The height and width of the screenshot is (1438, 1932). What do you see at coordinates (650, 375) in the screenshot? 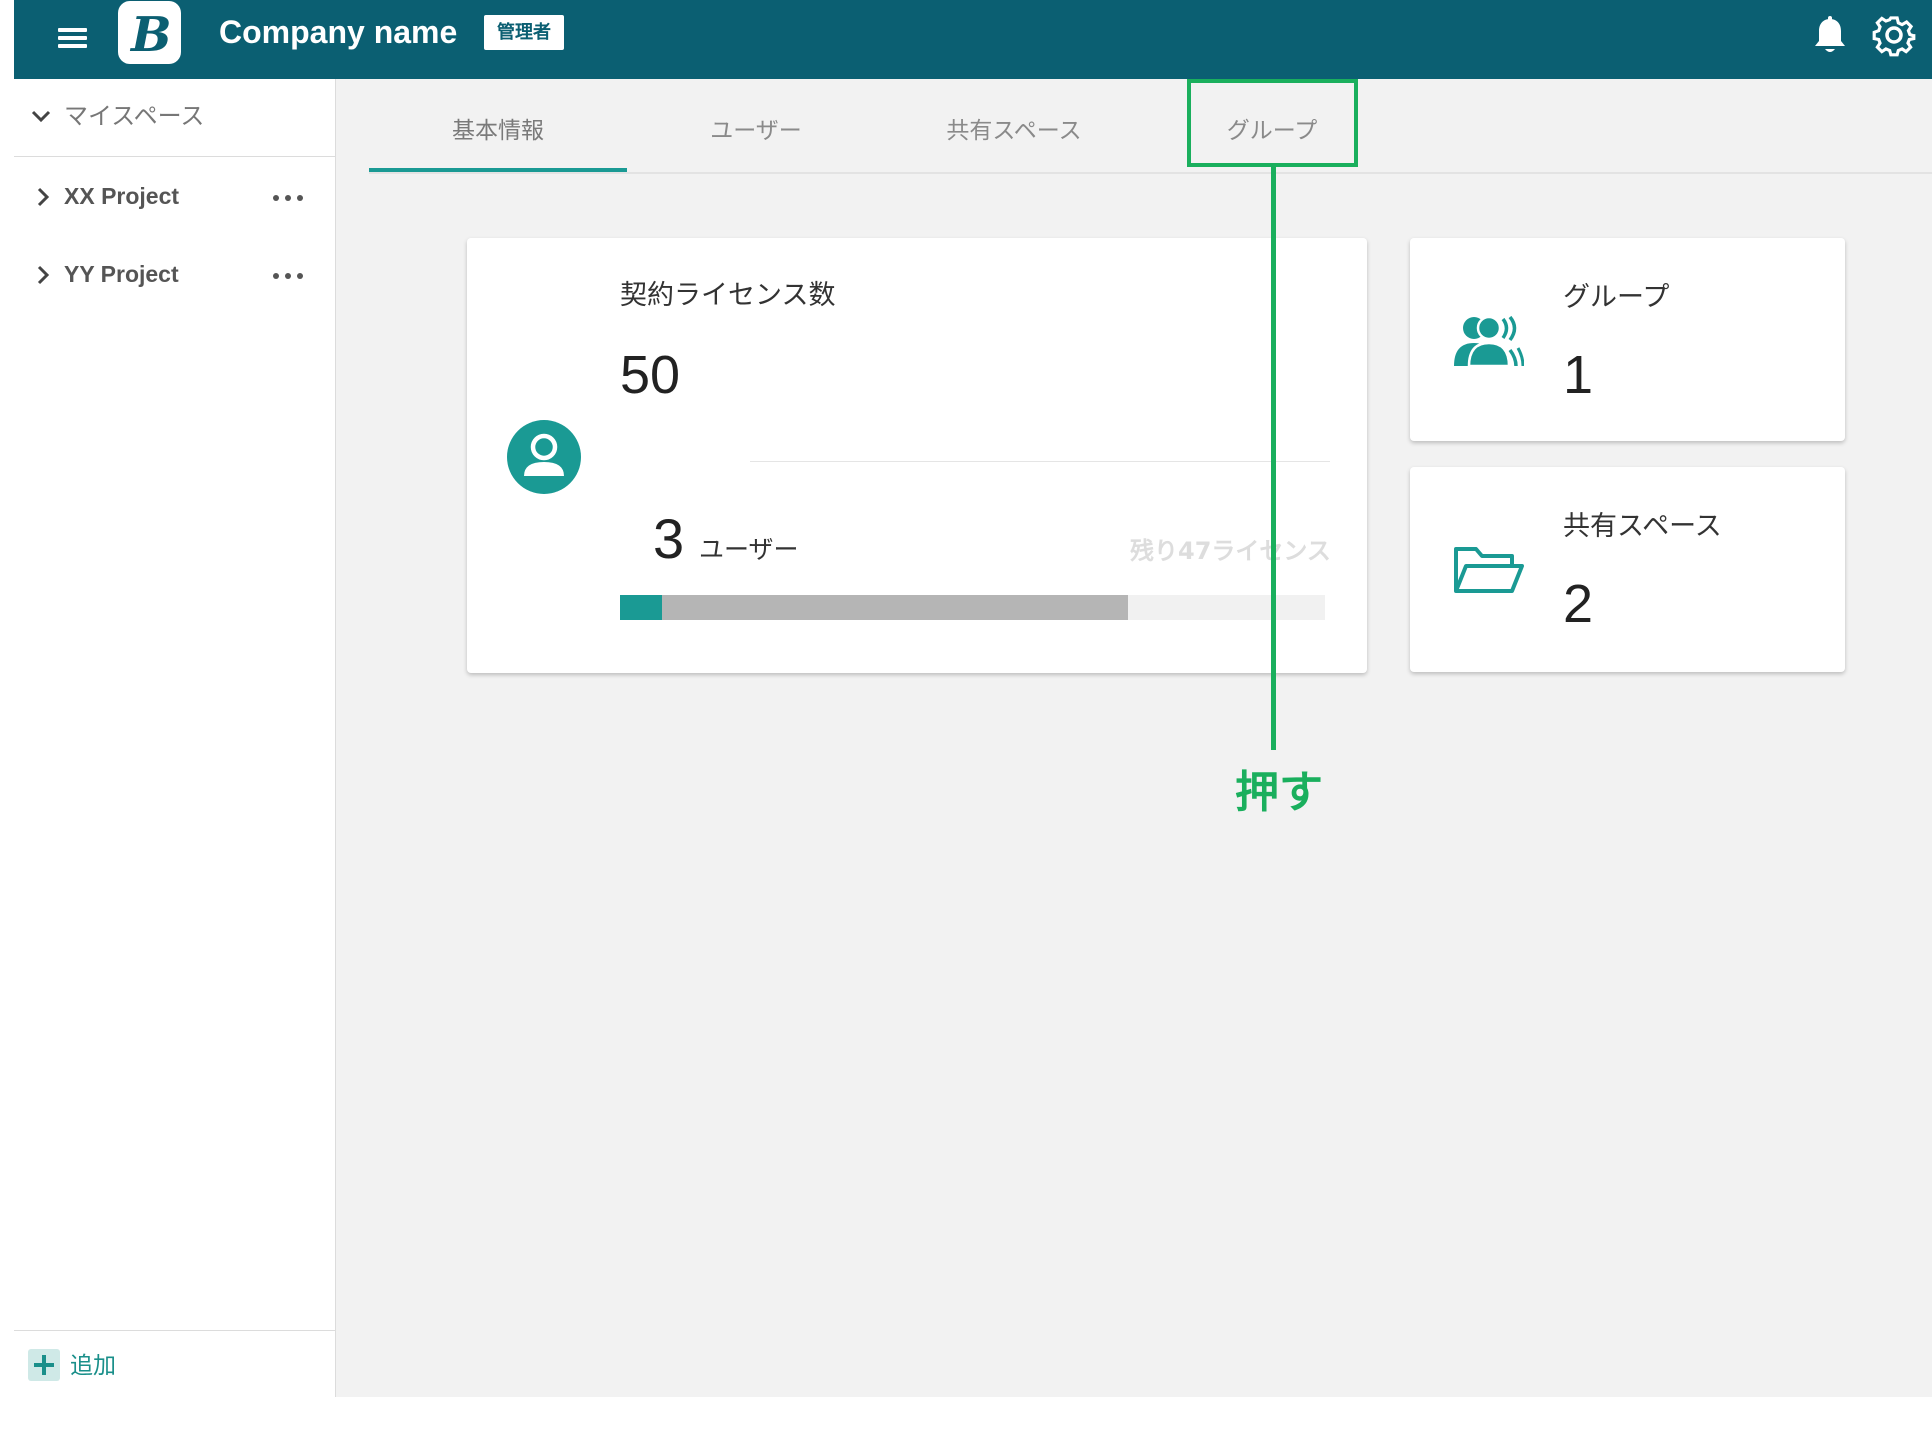
I see `license-total: 50` at bounding box center [650, 375].